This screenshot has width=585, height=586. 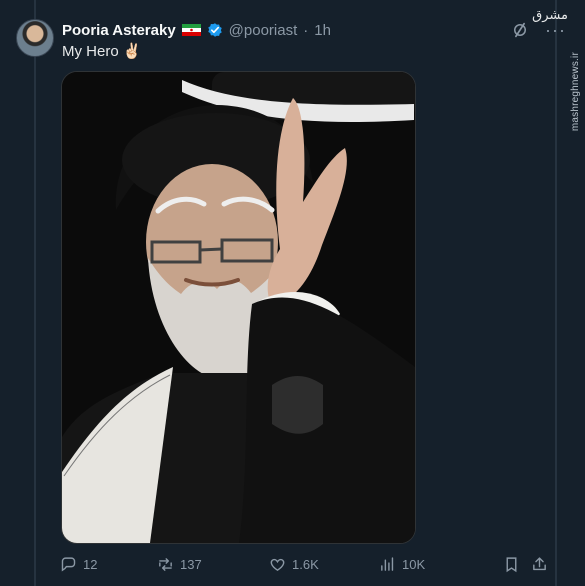 I want to click on site-logo: مشرق, so click(x=550, y=15).